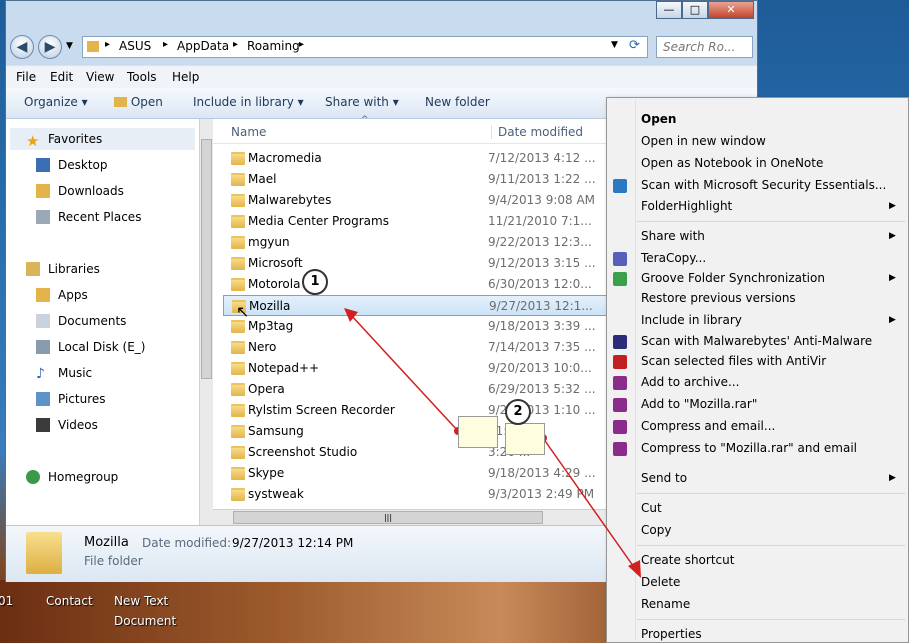 The height and width of the screenshot is (643, 909). What do you see at coordinates (315, 282) in the screenshot?
I see `step-badge-1: 1` at bounding box center [315, 282].